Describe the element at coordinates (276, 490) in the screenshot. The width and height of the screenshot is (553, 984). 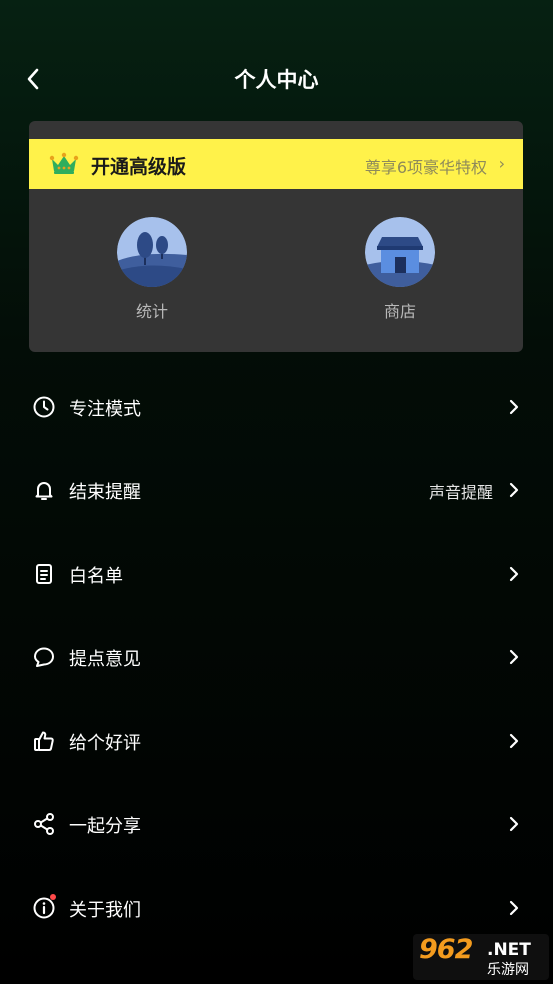
I see `menu-item-end-reminder: 结束提醒 声音提醒` at that location.